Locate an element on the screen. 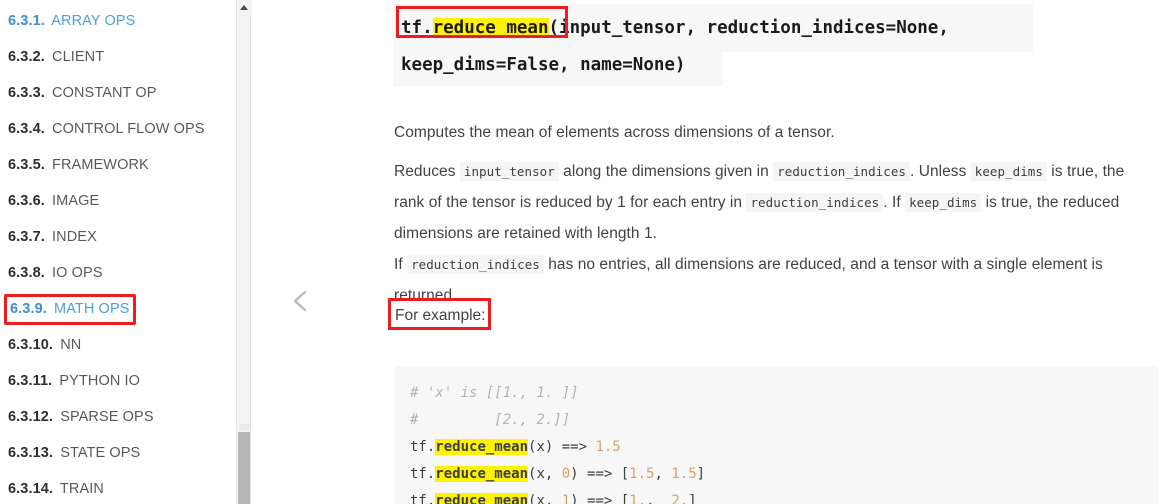  sidebar-item-label: MATH OPS is located at coordinates (92, 309).